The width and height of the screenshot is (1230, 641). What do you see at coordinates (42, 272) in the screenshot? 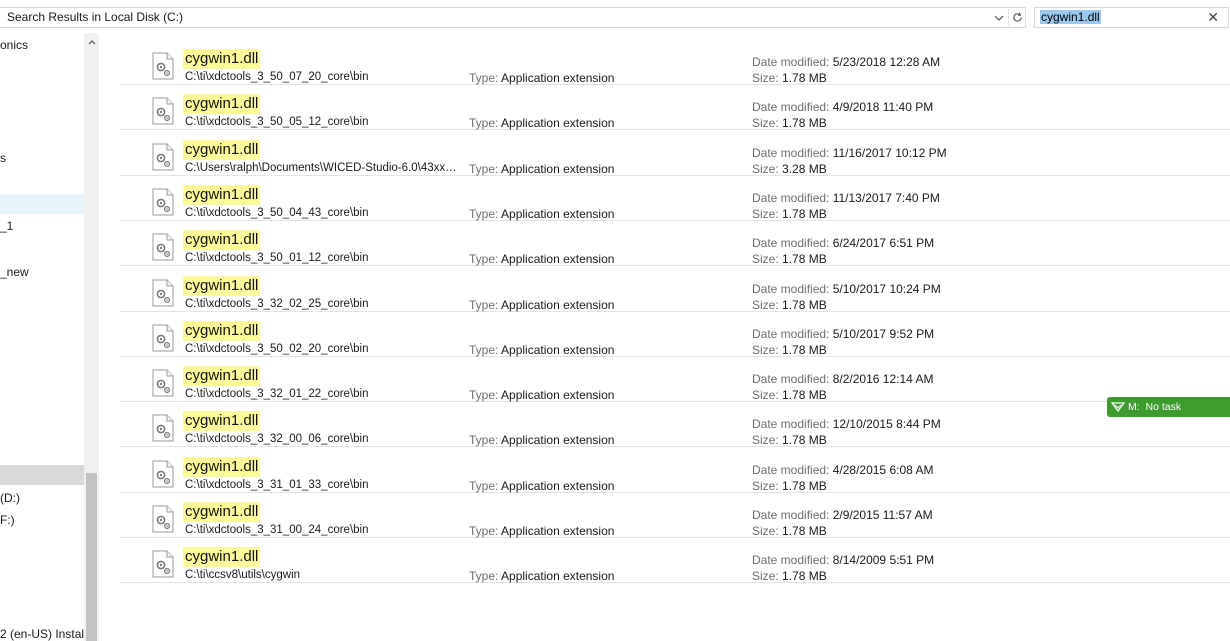
I see `nav-item: _new` at bounding box center [42, 272].